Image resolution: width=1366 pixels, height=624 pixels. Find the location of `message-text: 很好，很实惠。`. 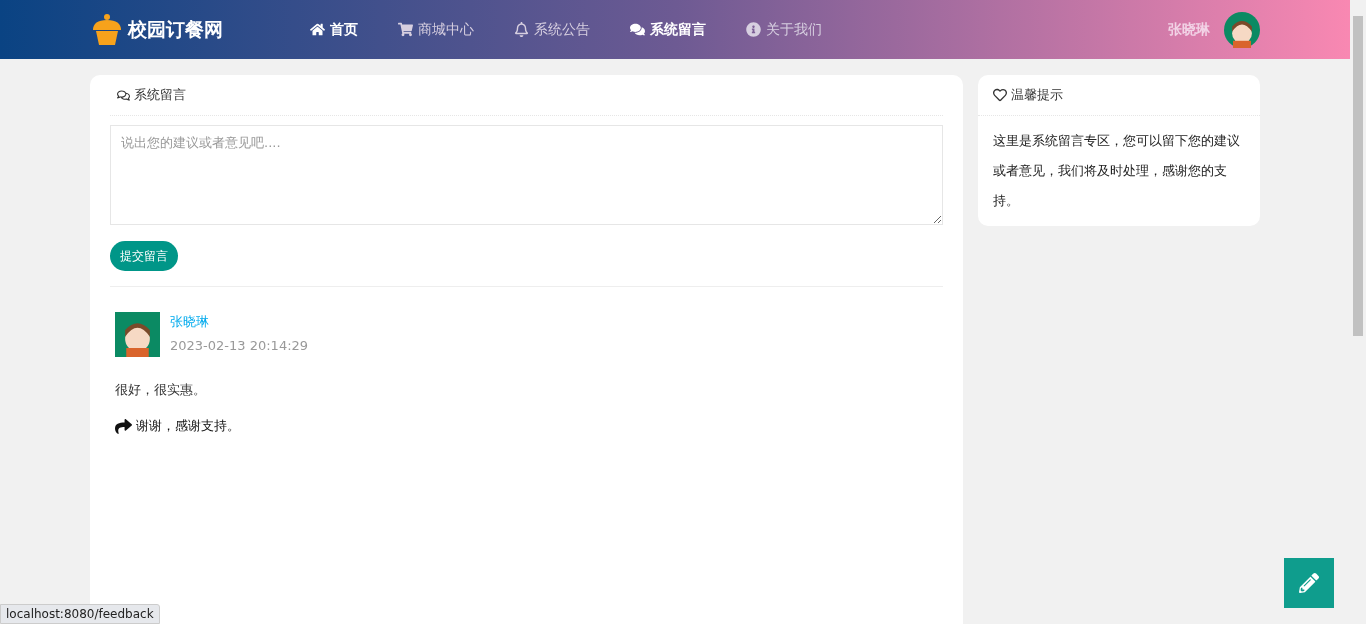

message-text: 很好，很实惠。 is located at coordinates (161, 390).